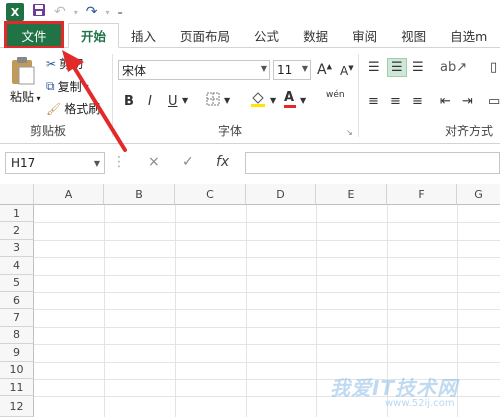 The image size is (500, 417). Describe the element at coordinates (17, 388) in the screenshot. I see `row-header: 11` at that location.